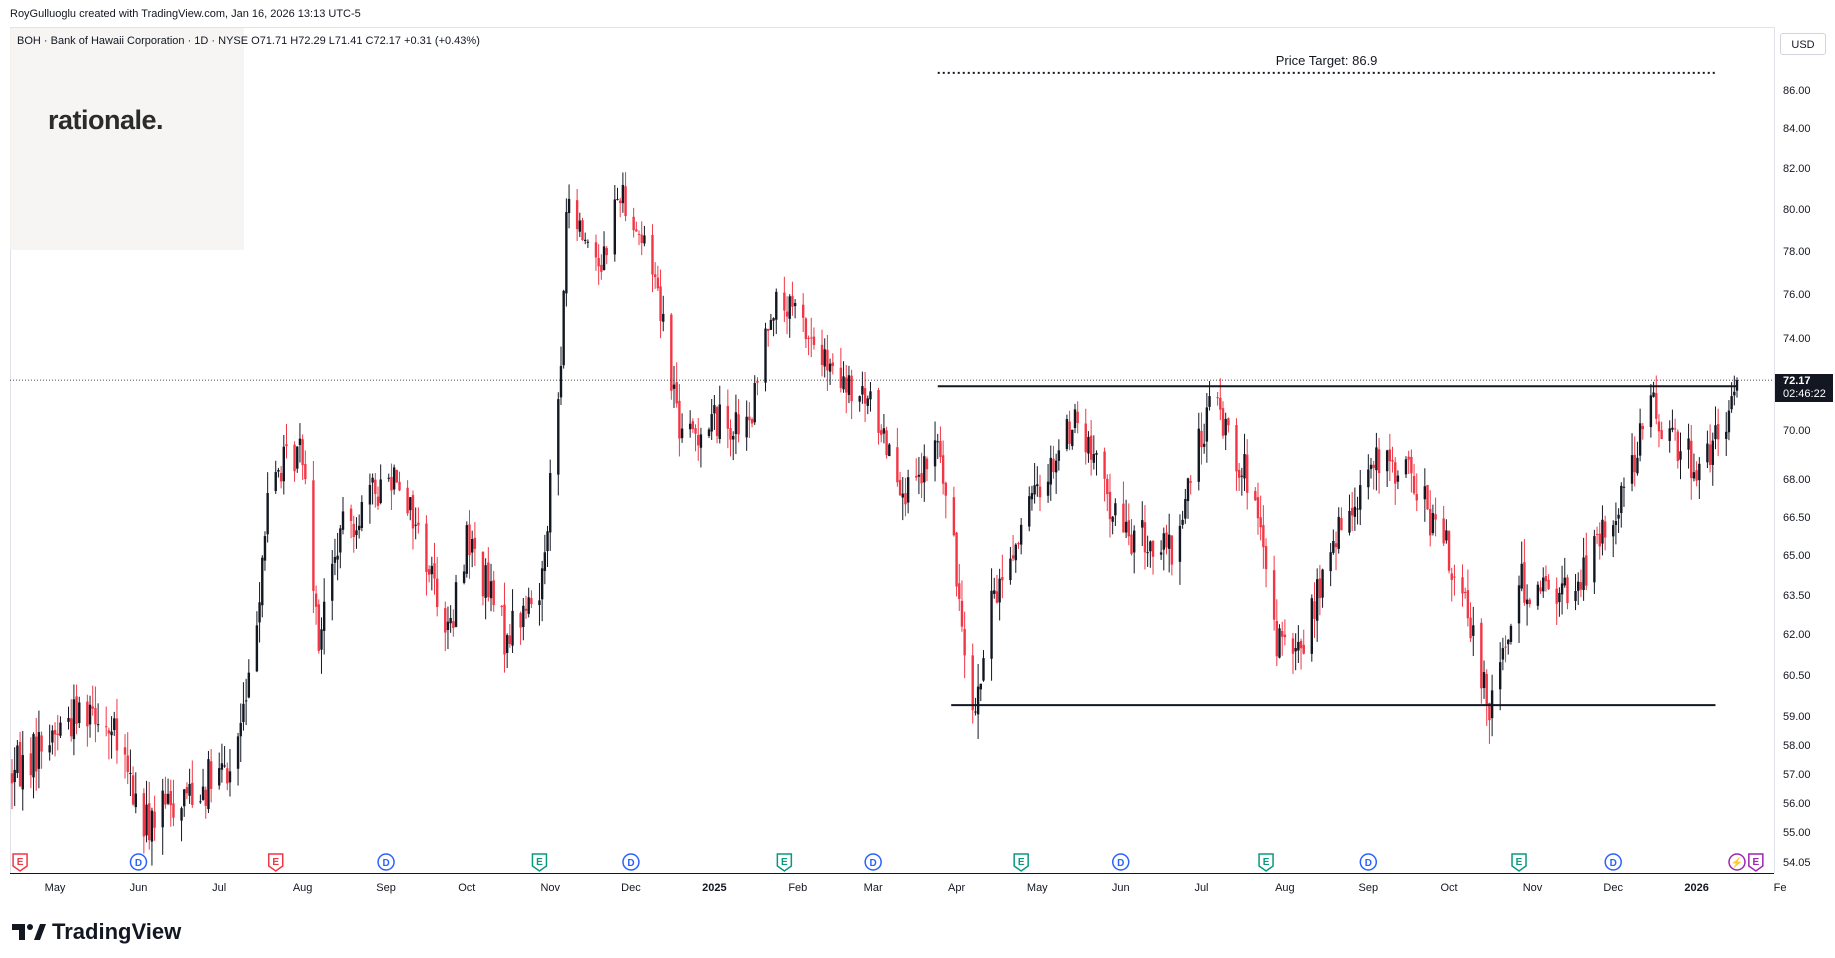 The width and height of the screenshot is (1835, 958). Describe the element at coordinates (1797, 833) in the screenshot. I see `price-tick-label: 55.00` at that location.